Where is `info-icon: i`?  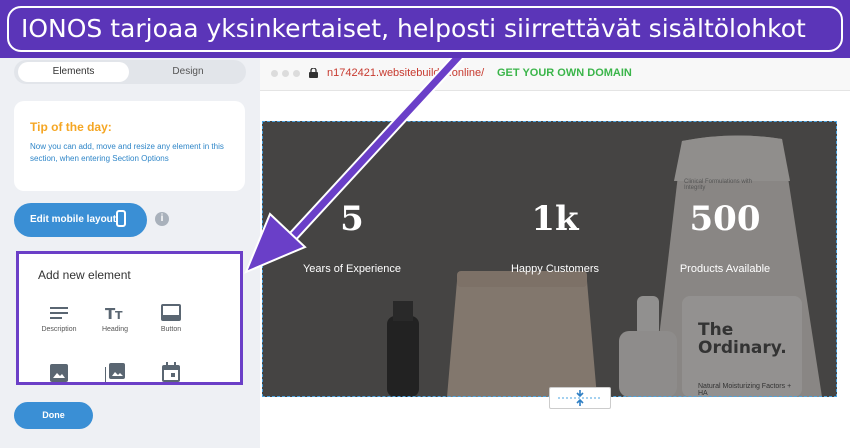
info-icon: i is located at coordinates (162, 219).